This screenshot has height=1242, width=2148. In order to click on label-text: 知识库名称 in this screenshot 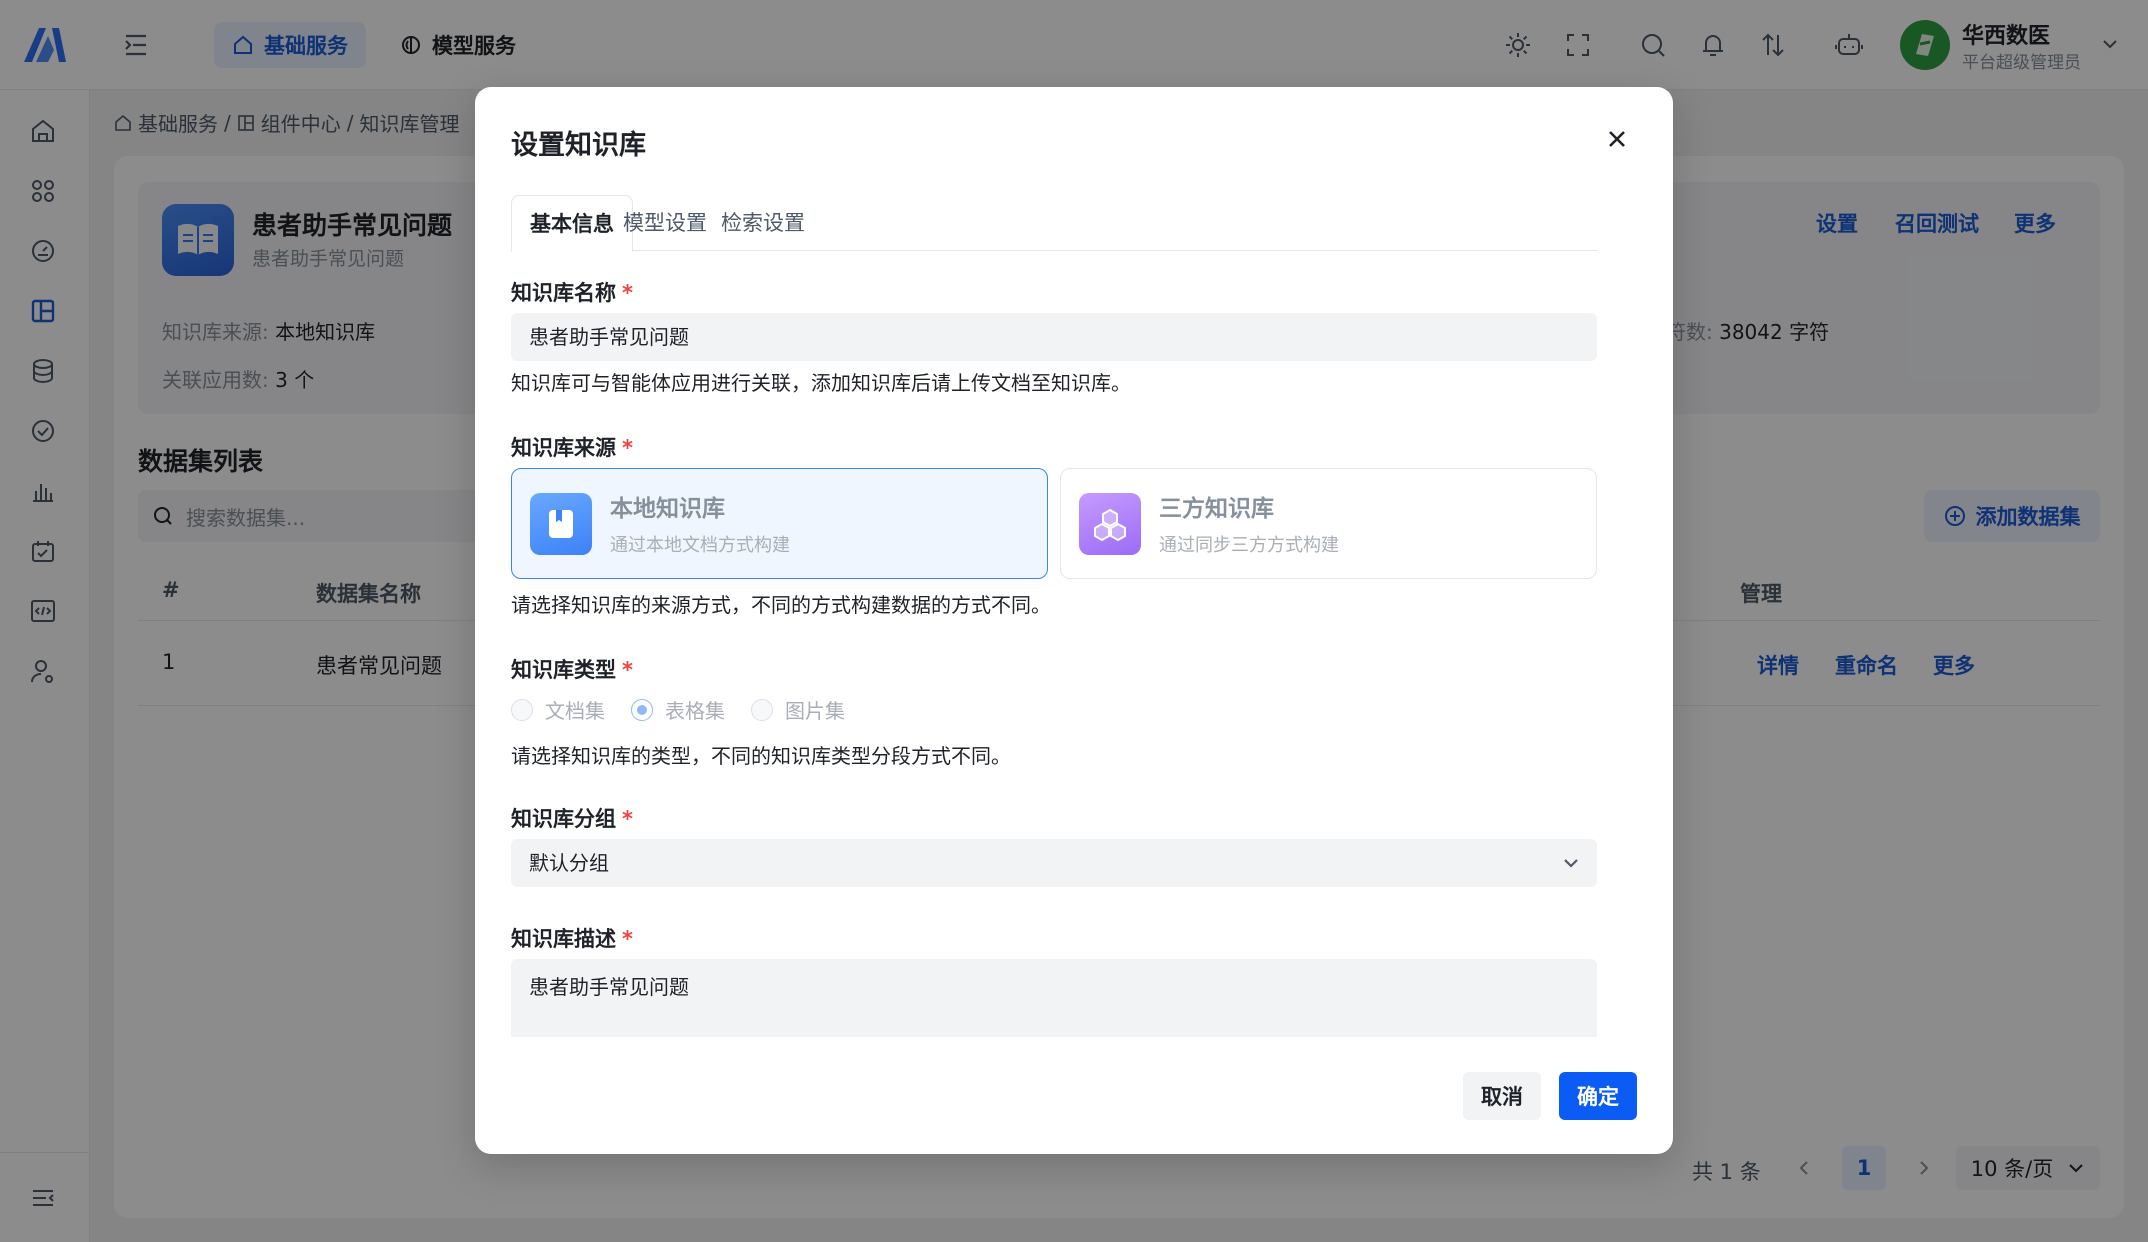, I will do `click(563, 293)`.